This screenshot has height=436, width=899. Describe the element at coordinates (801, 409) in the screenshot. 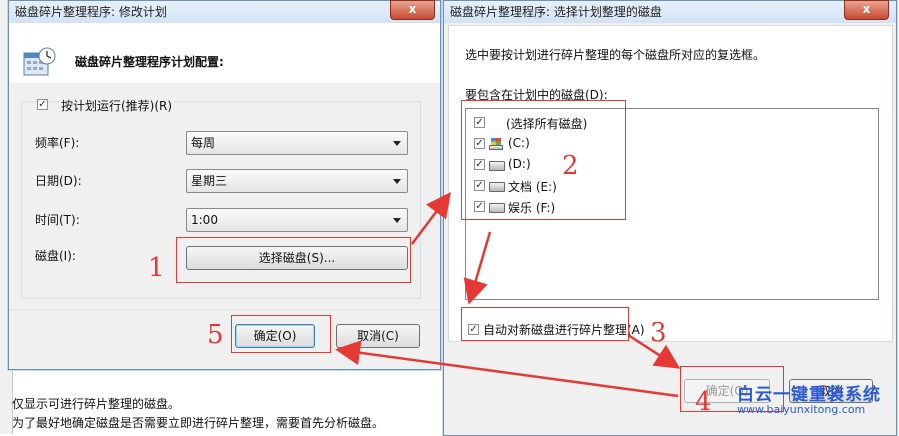

I see `watermark-url: www.baiyunxitong.com` at that location.